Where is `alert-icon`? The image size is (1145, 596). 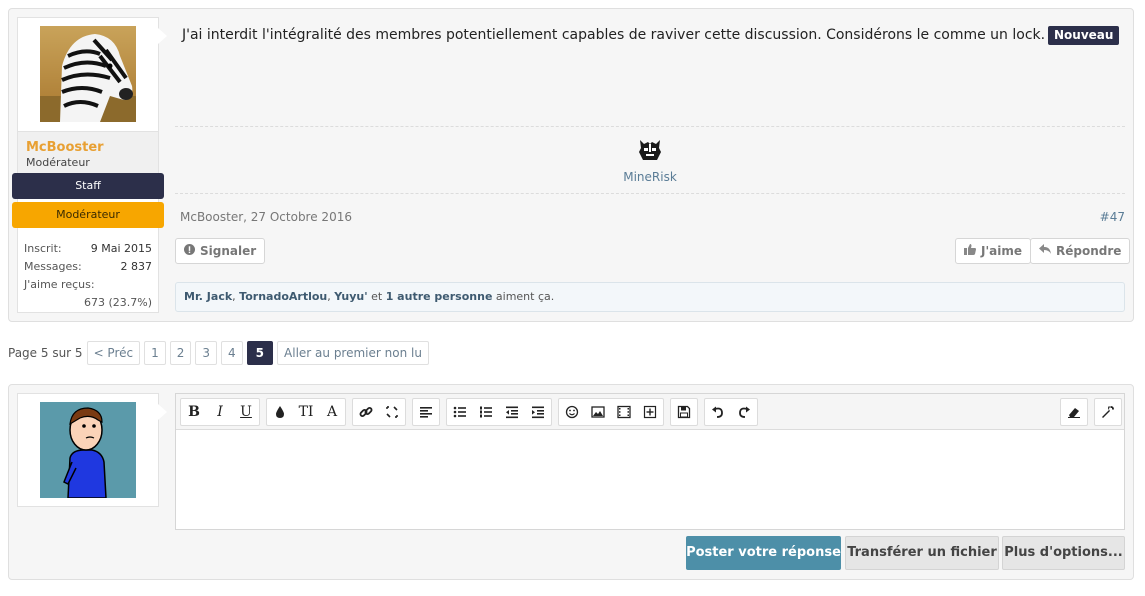 alert-icon is located at coordinates (189, 251).